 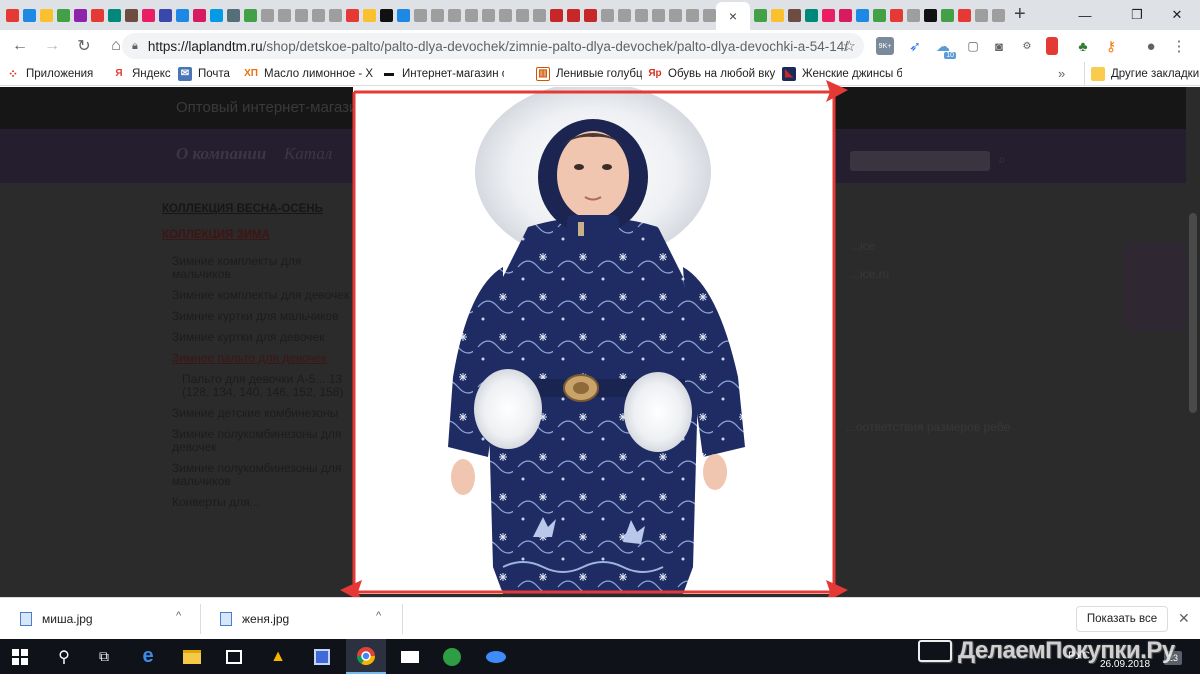 What do you see at coordinates (733, 16) in the screenshot?
I see `tab-close-icon: ×` at bounding box center [733, 16].